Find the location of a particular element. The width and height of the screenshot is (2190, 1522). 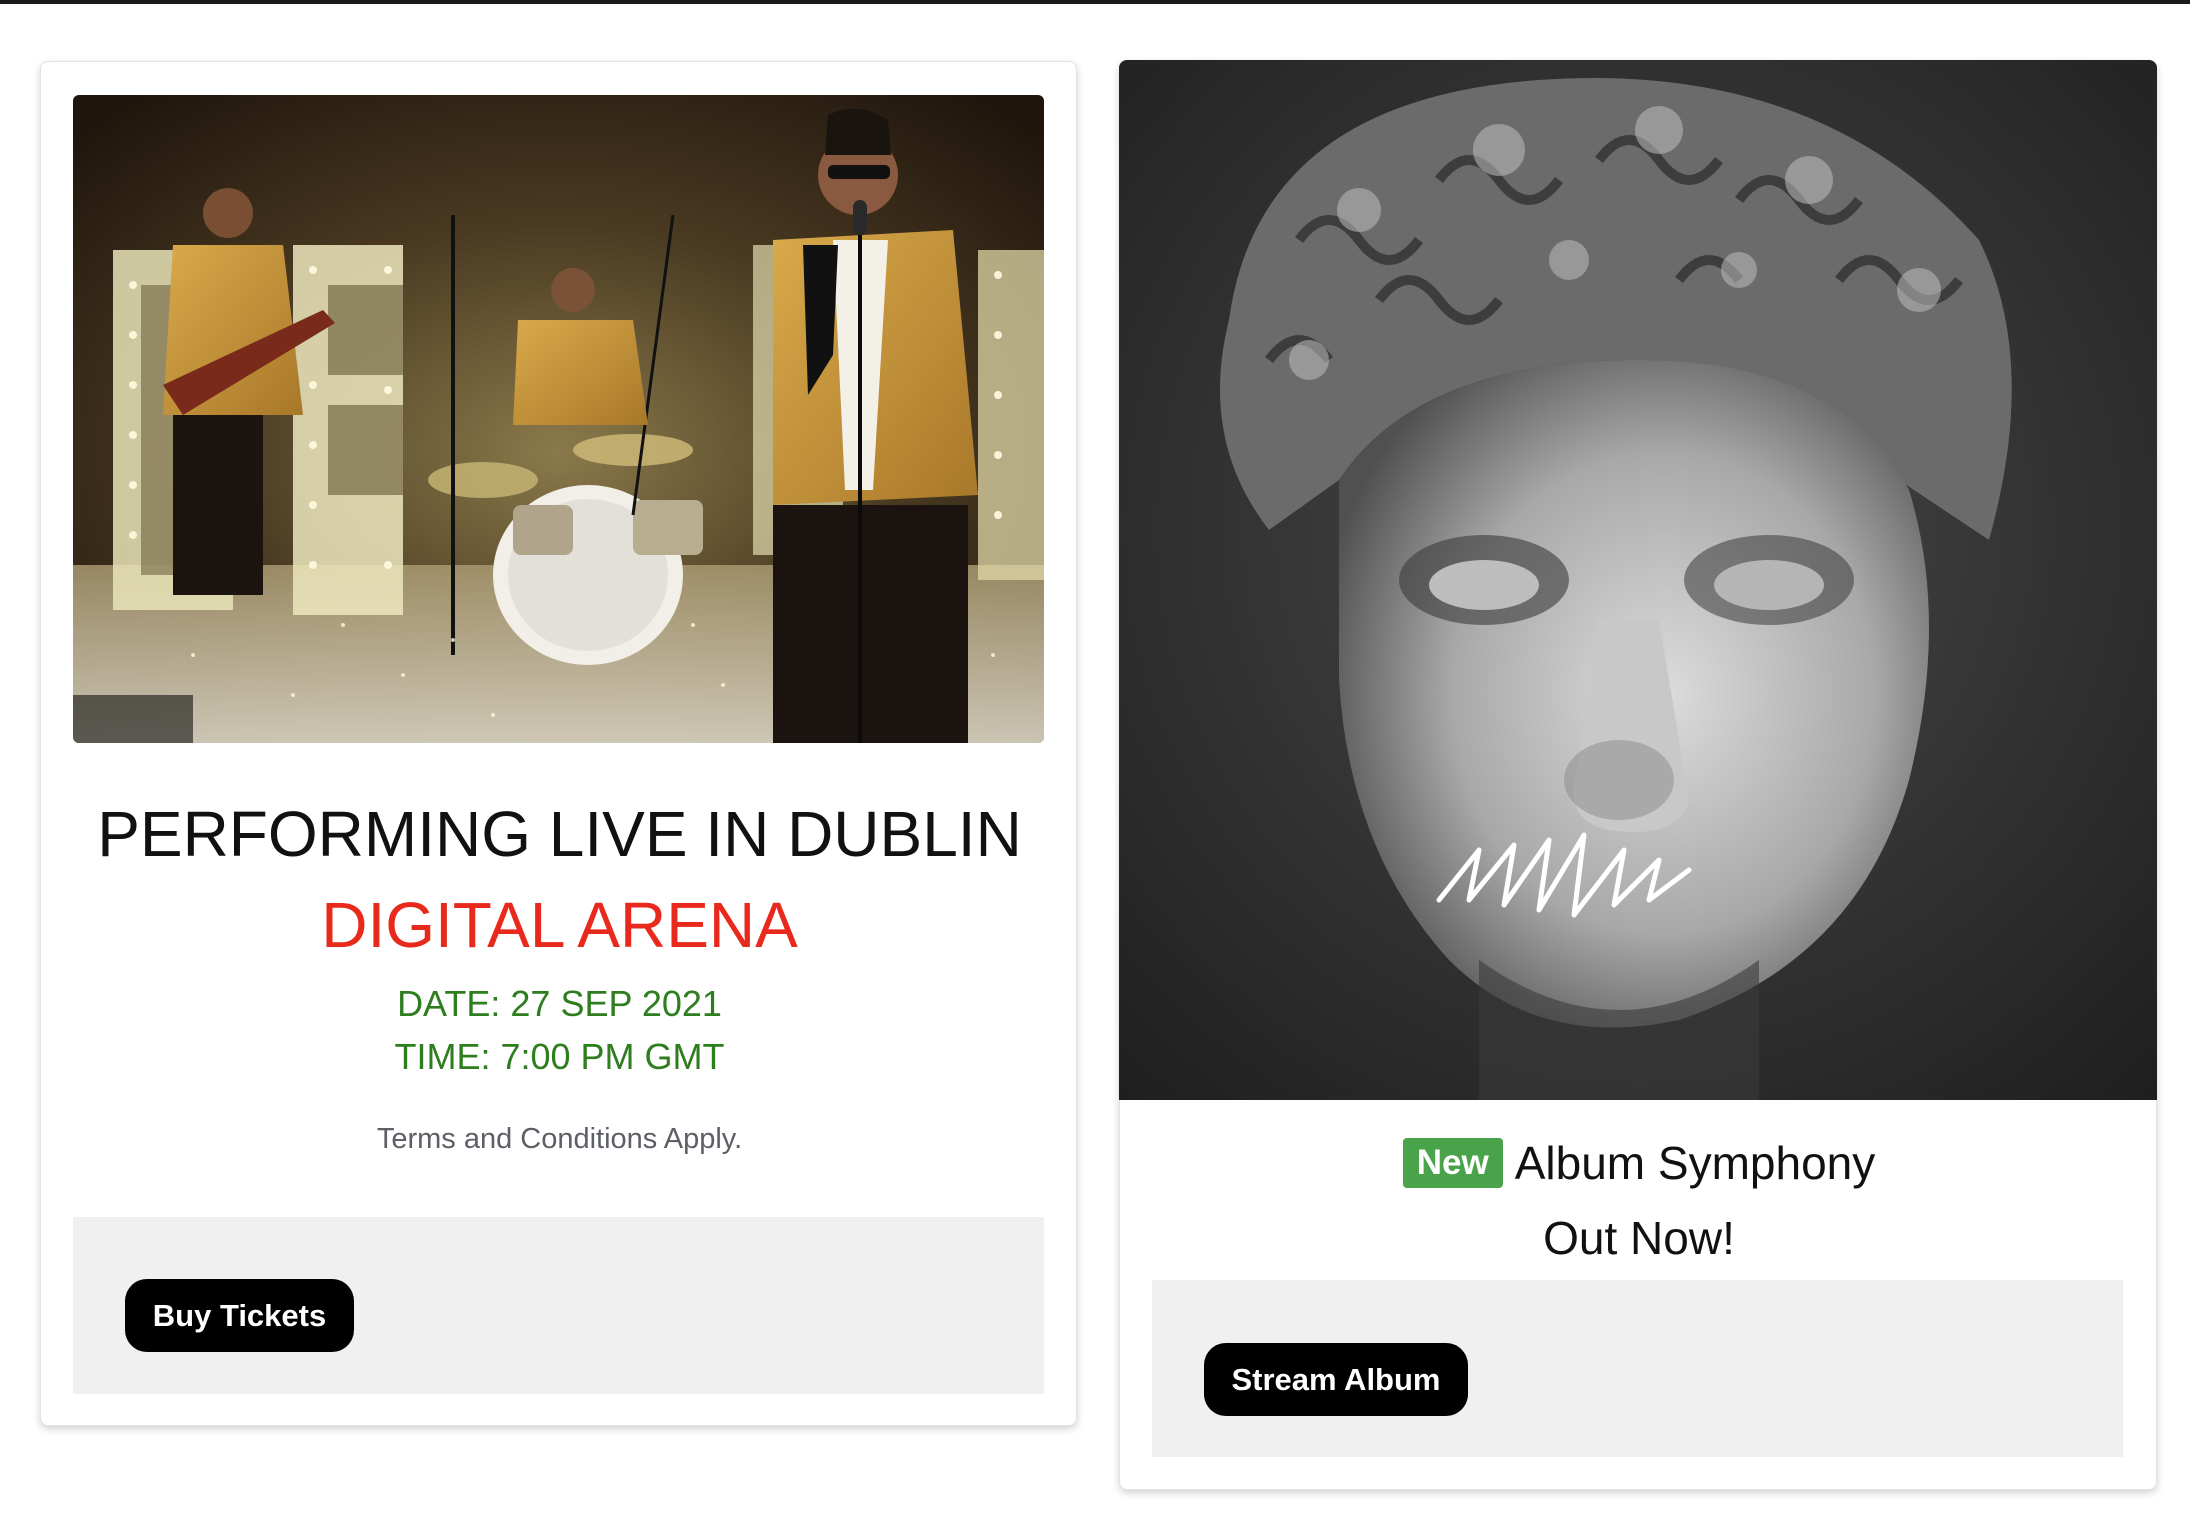

album-card-footer: Stream Album is located at coordinates (1637, 1368).